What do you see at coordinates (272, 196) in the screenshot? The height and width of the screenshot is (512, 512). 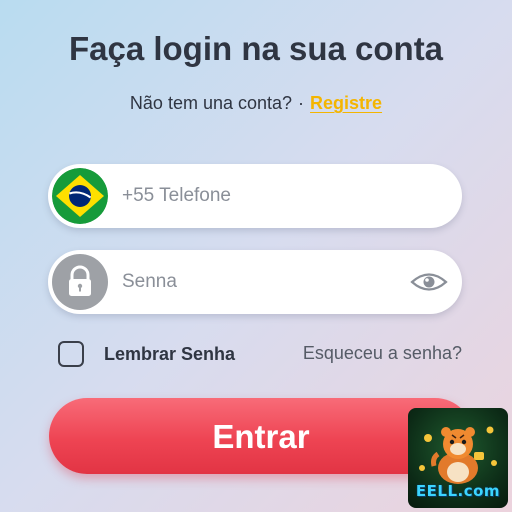 I see `phone-input` at bounding box center [272, 196].